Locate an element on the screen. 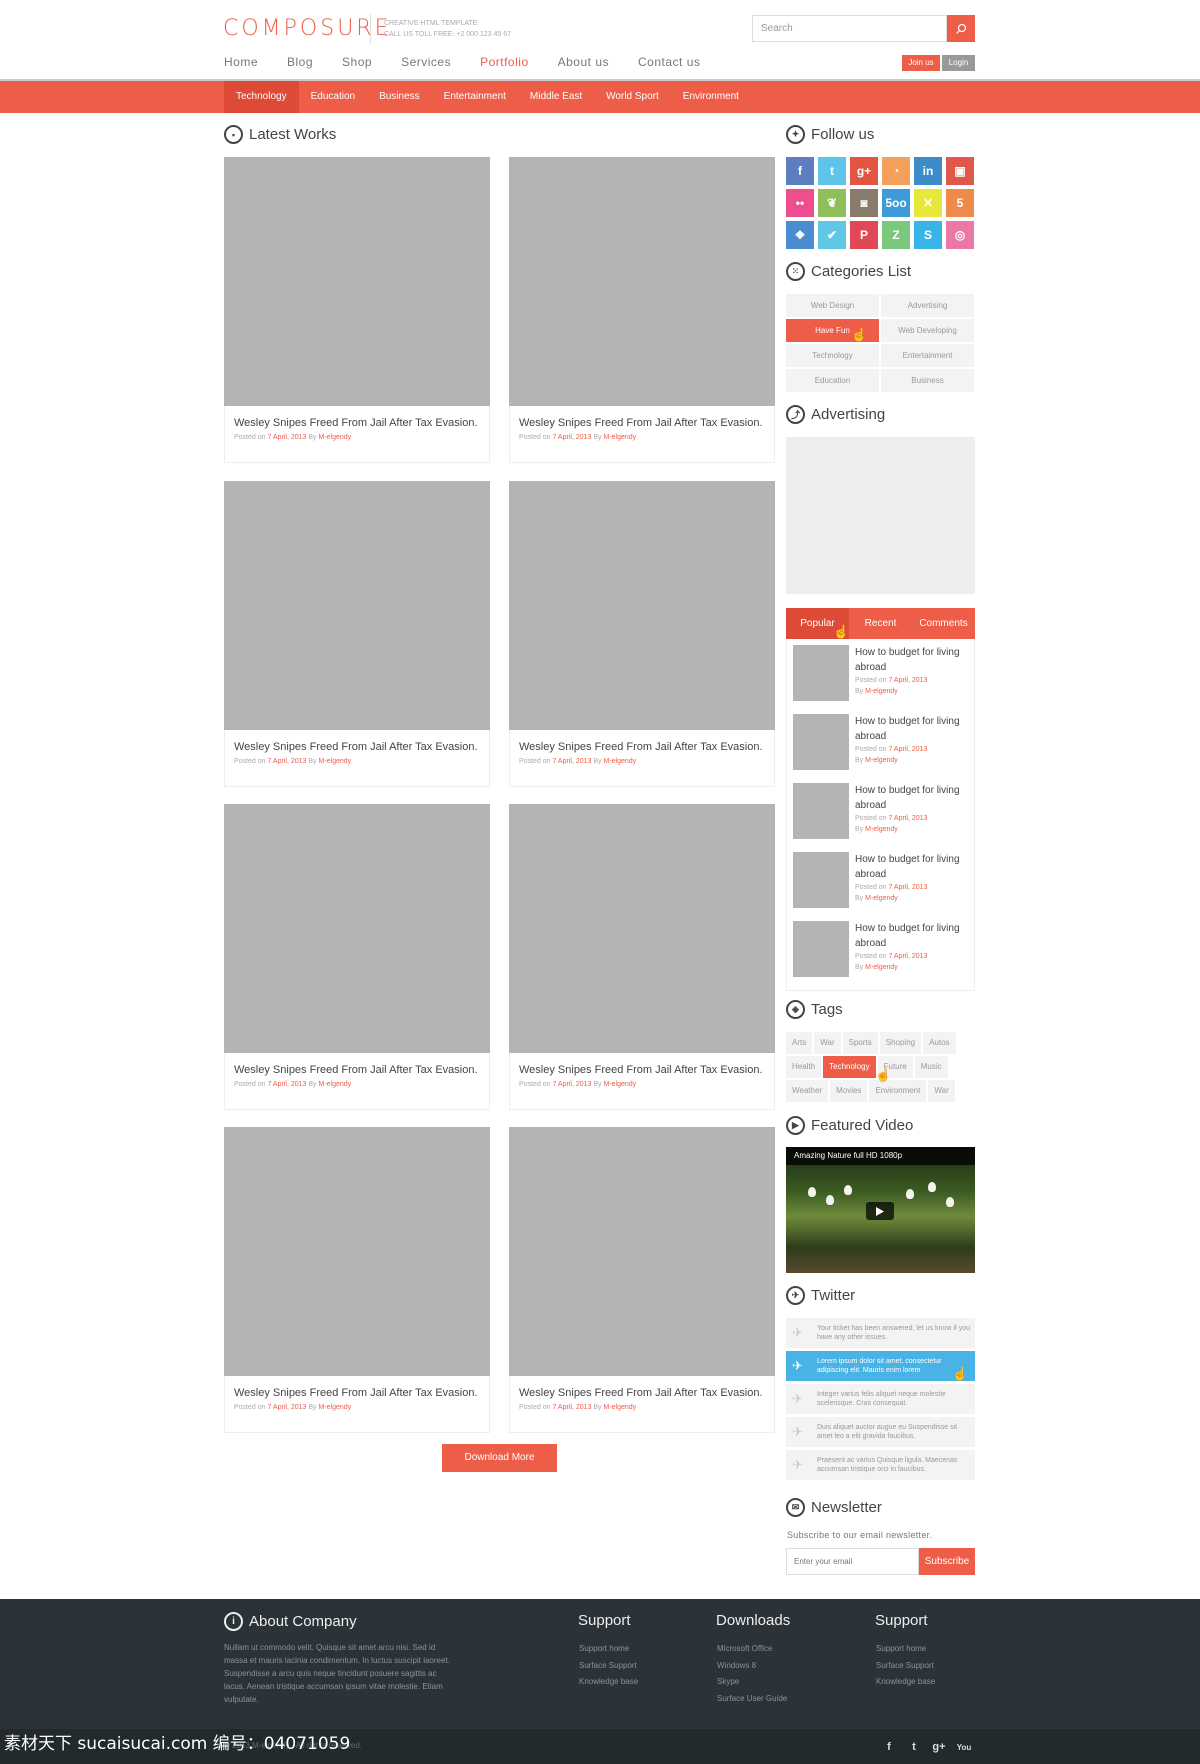 The image size is (1200, 1764). cat-web-developing: Web Developing is located at coordinates (927, 330).